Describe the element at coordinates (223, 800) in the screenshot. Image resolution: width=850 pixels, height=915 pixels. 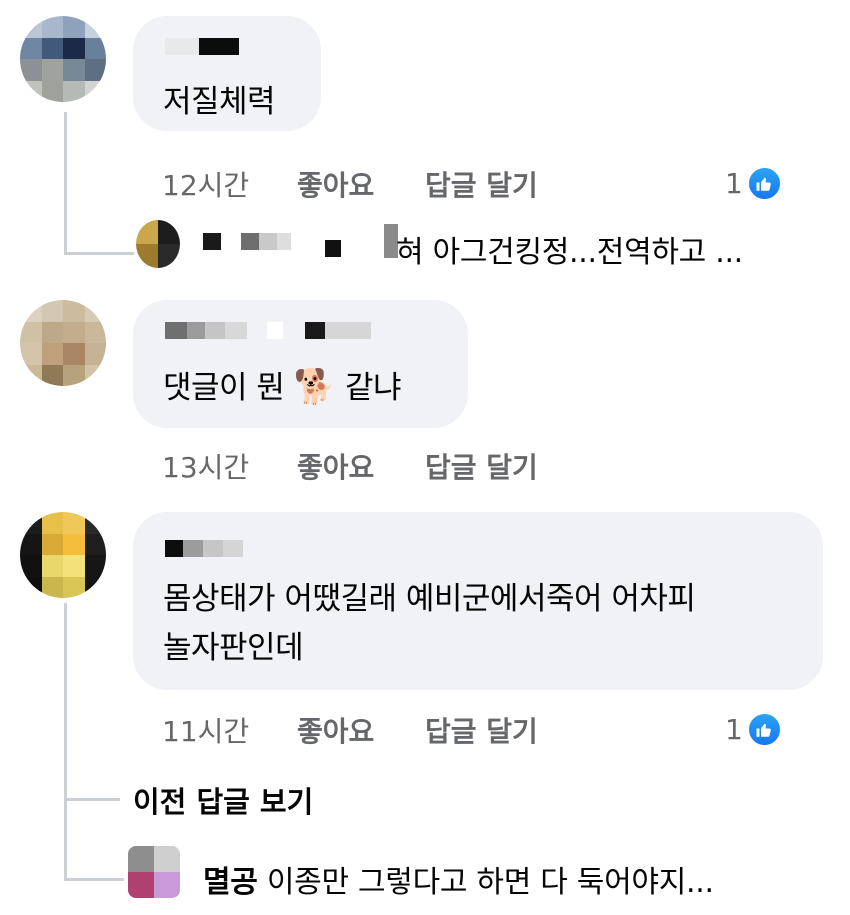
I see `view-previous-replies: 이전 답글 보기` at that location.